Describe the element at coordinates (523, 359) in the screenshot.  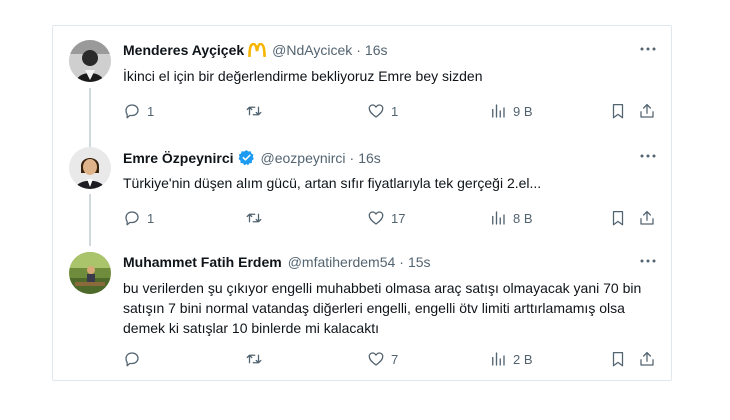
I see `view-count: 2 B` at that location.